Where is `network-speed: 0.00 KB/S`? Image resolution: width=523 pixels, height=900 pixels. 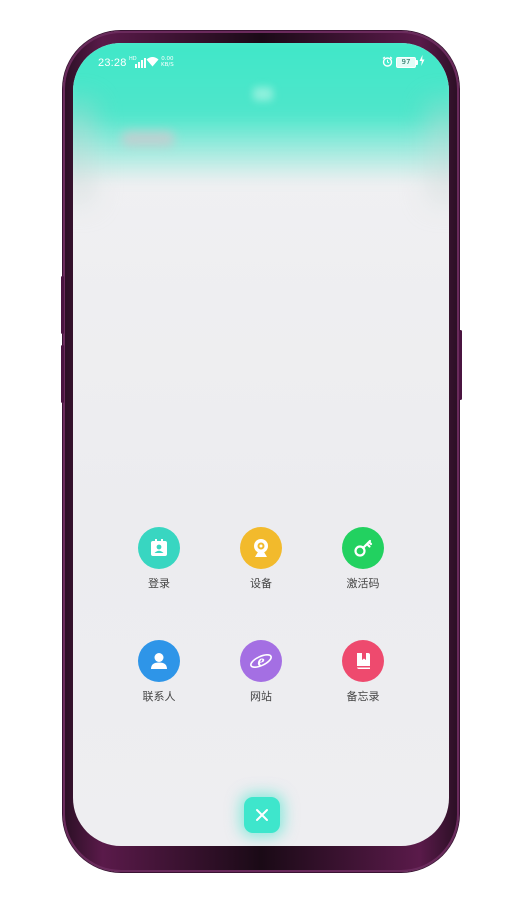
network-speed: 0.00 KB/S is located at coordinates (167, 62).